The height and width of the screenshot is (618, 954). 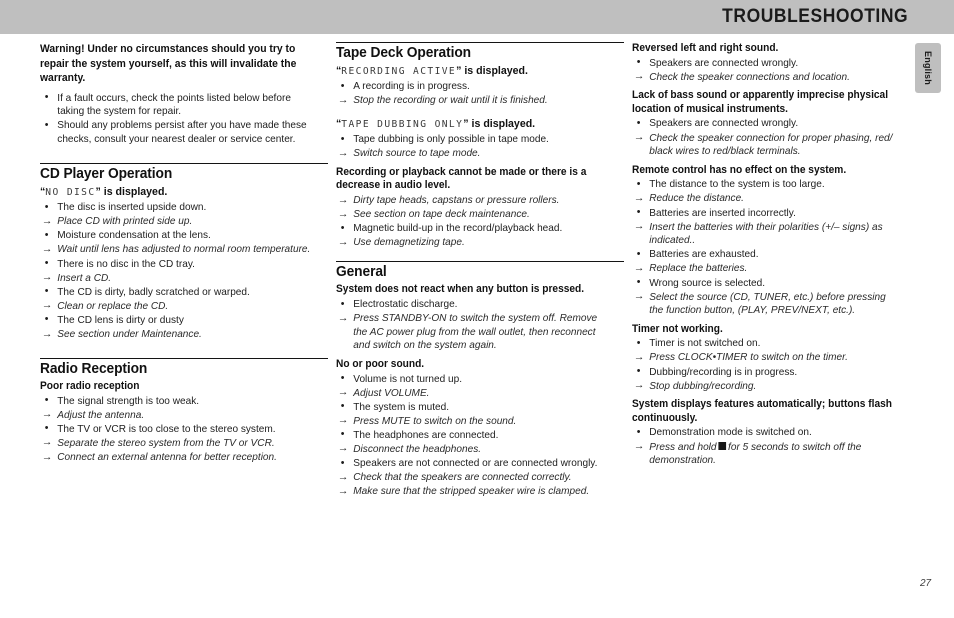 What do you see at coordinates (178, 264) in the screenshot?
I see `list-item: There is no disc in the CD tray.` at bounding box center [178, 264].